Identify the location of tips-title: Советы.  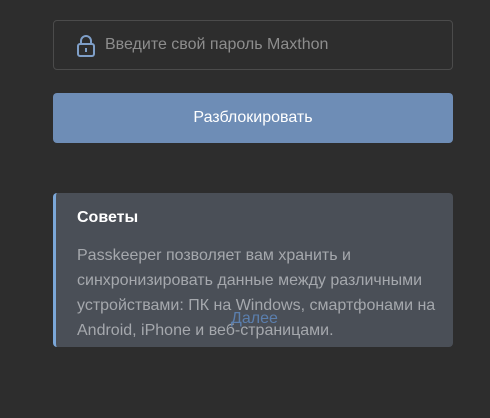
(108, 217).